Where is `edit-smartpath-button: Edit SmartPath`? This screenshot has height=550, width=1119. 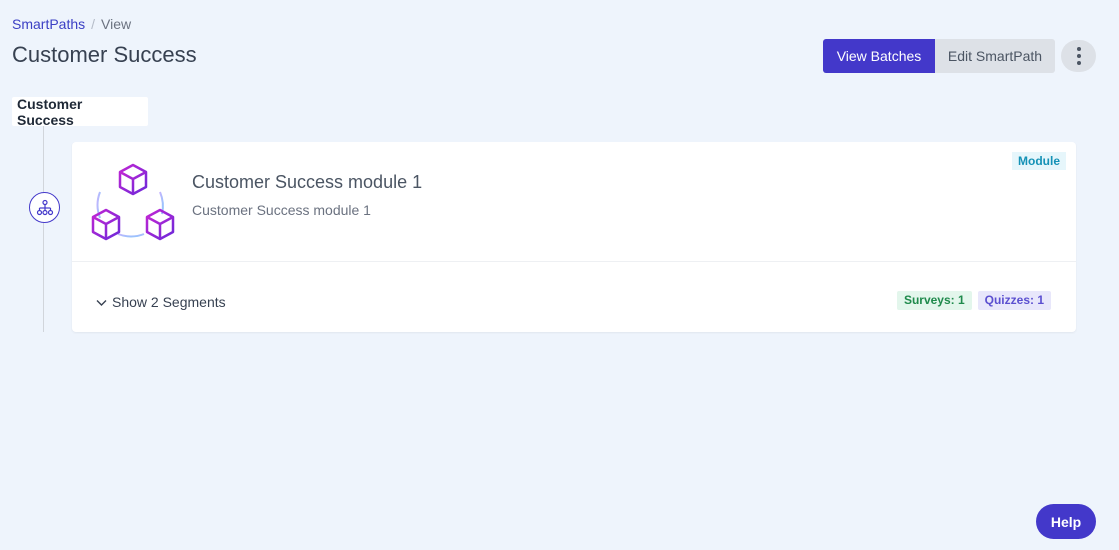 edit-smartpath-button: Edit SmartPath is located at coordinates (995, 56).